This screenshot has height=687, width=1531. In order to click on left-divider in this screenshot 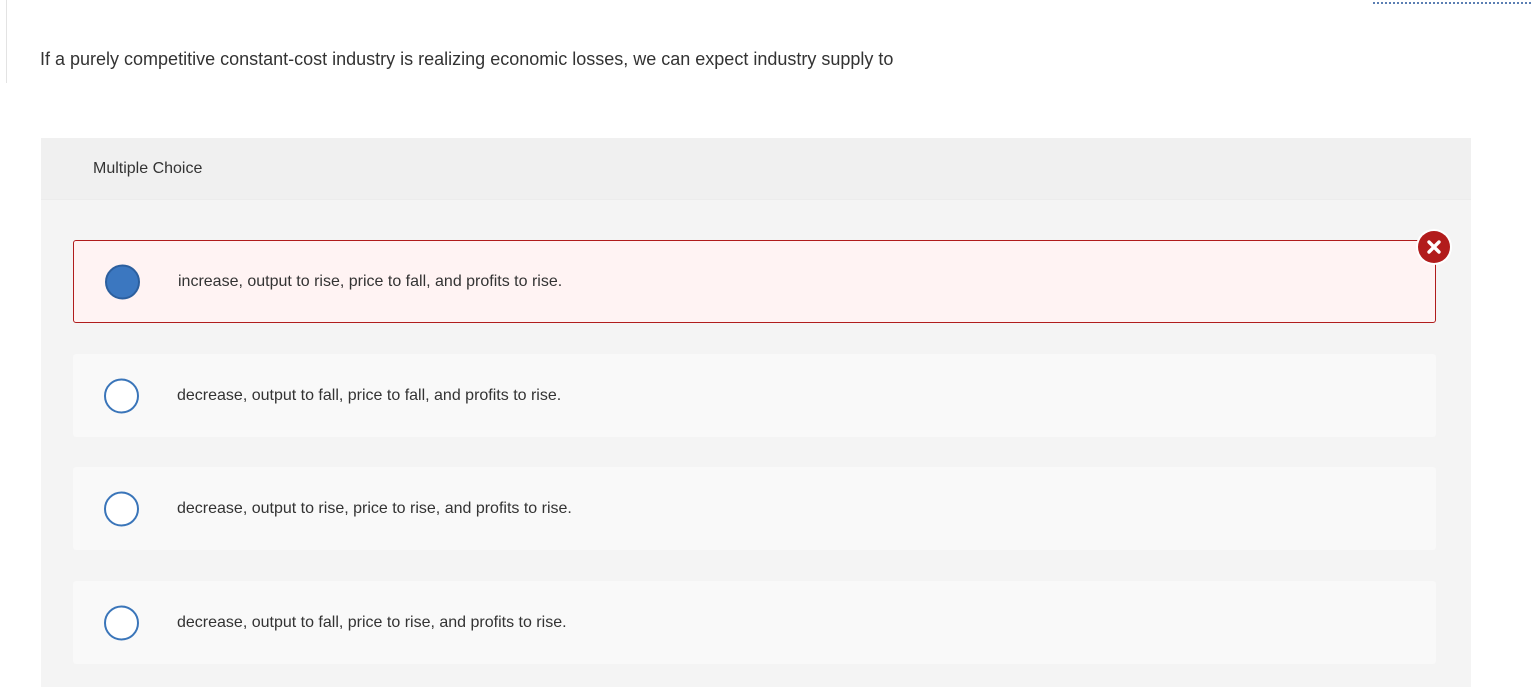, I will do `click(6, 41)`.